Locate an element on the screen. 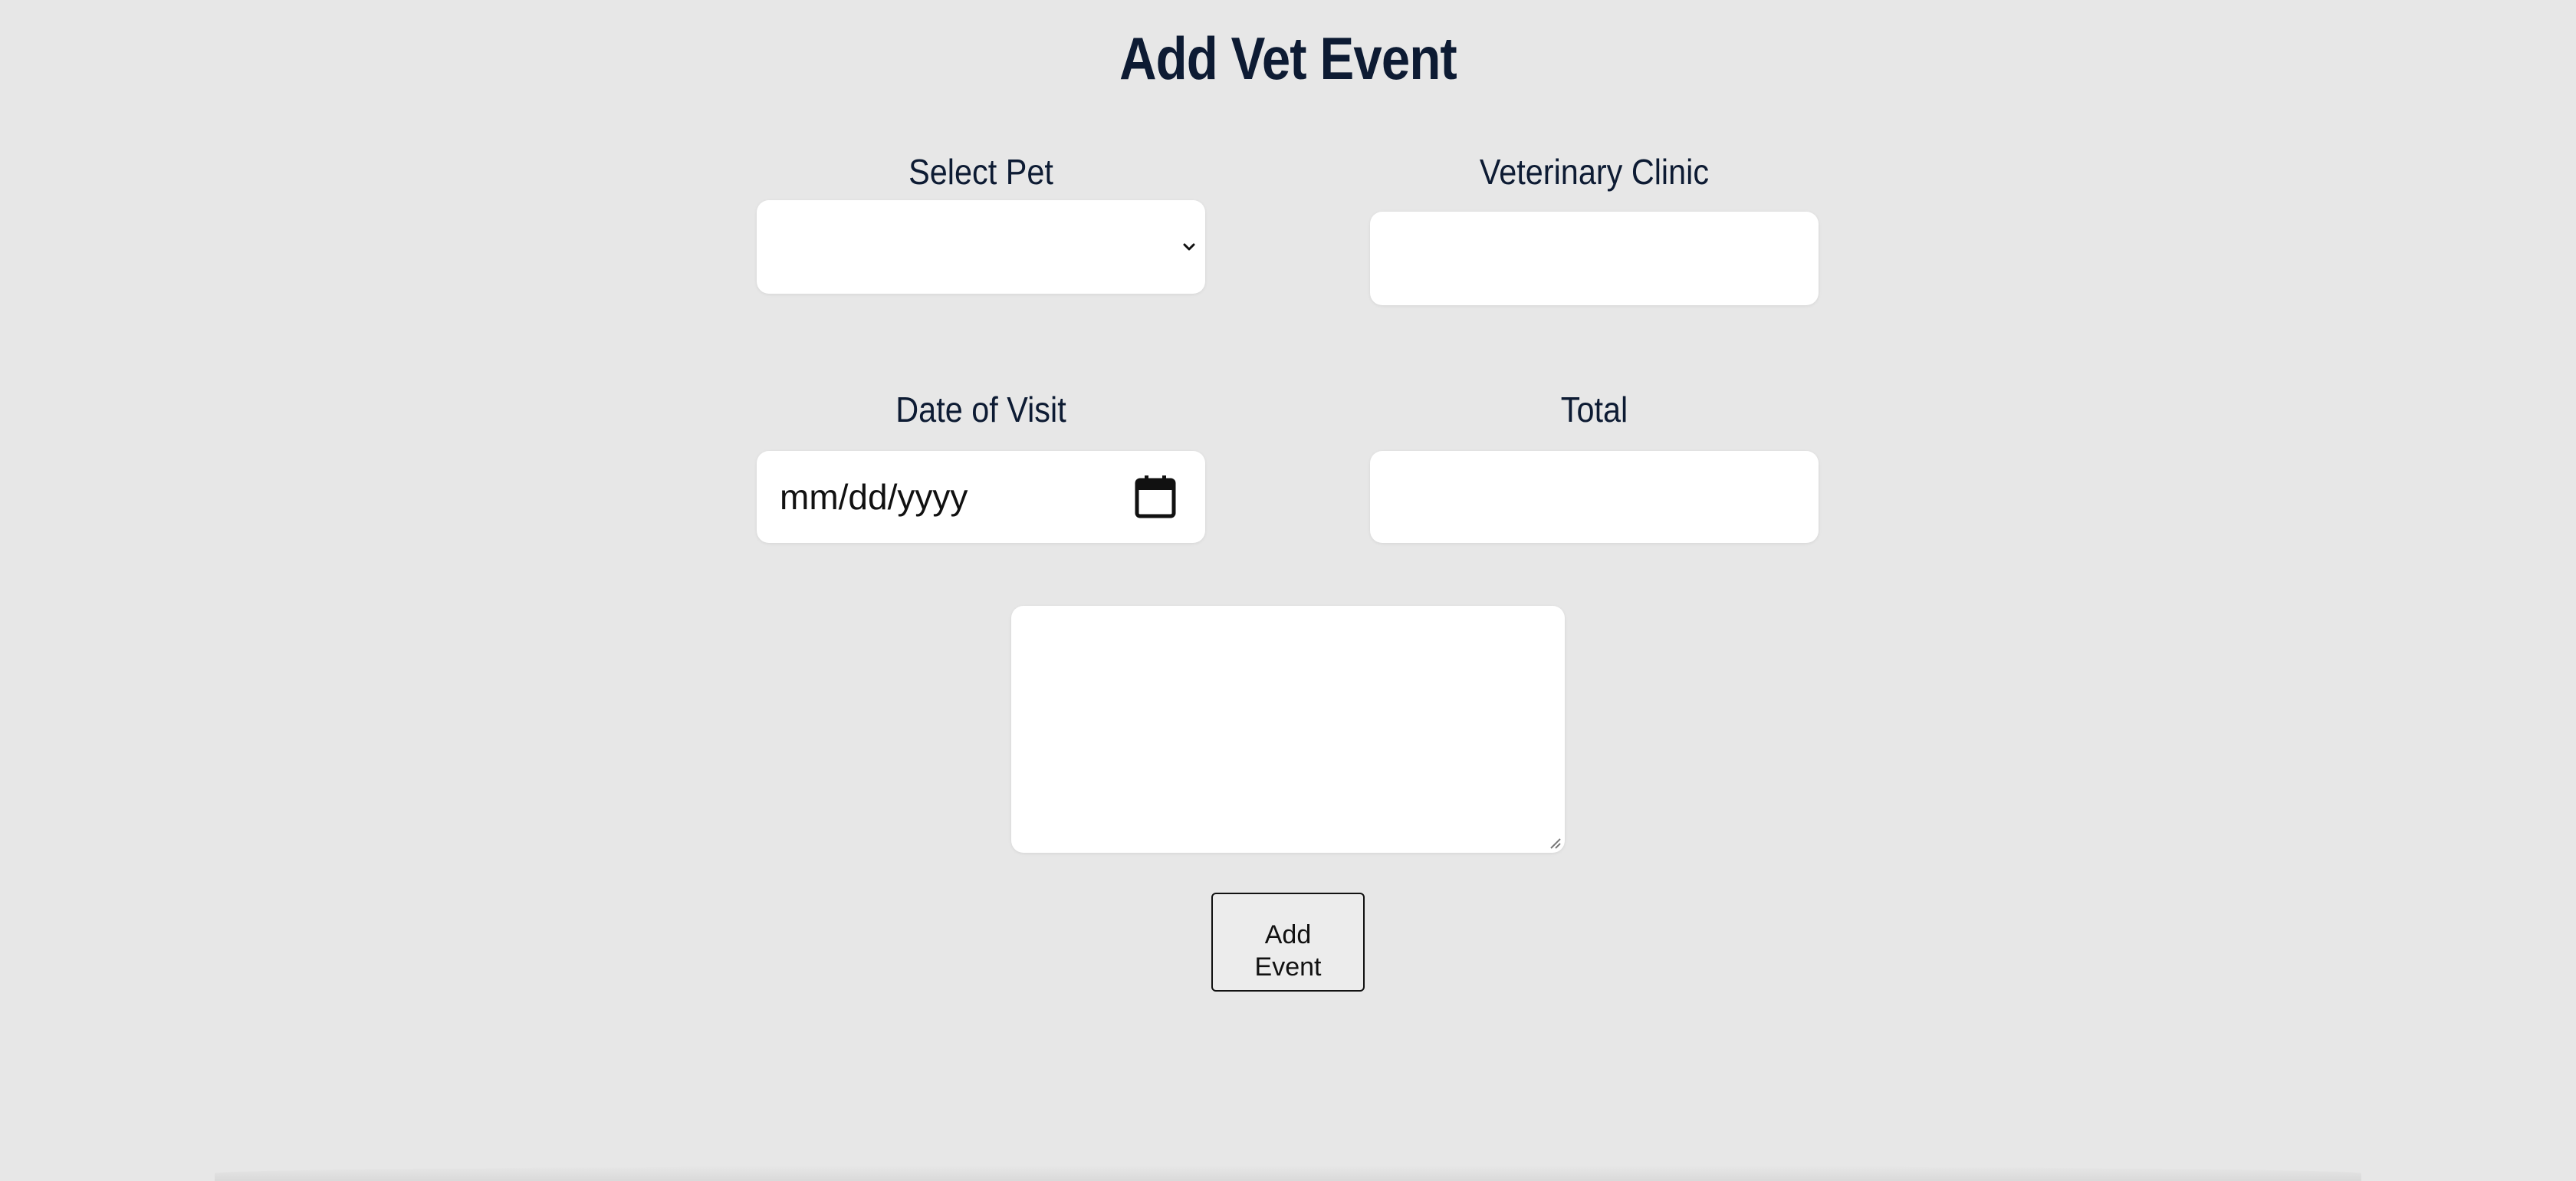 The image size is (2576, 1181). page-title: Add Vet Event is located at coordinates (1288, 58).